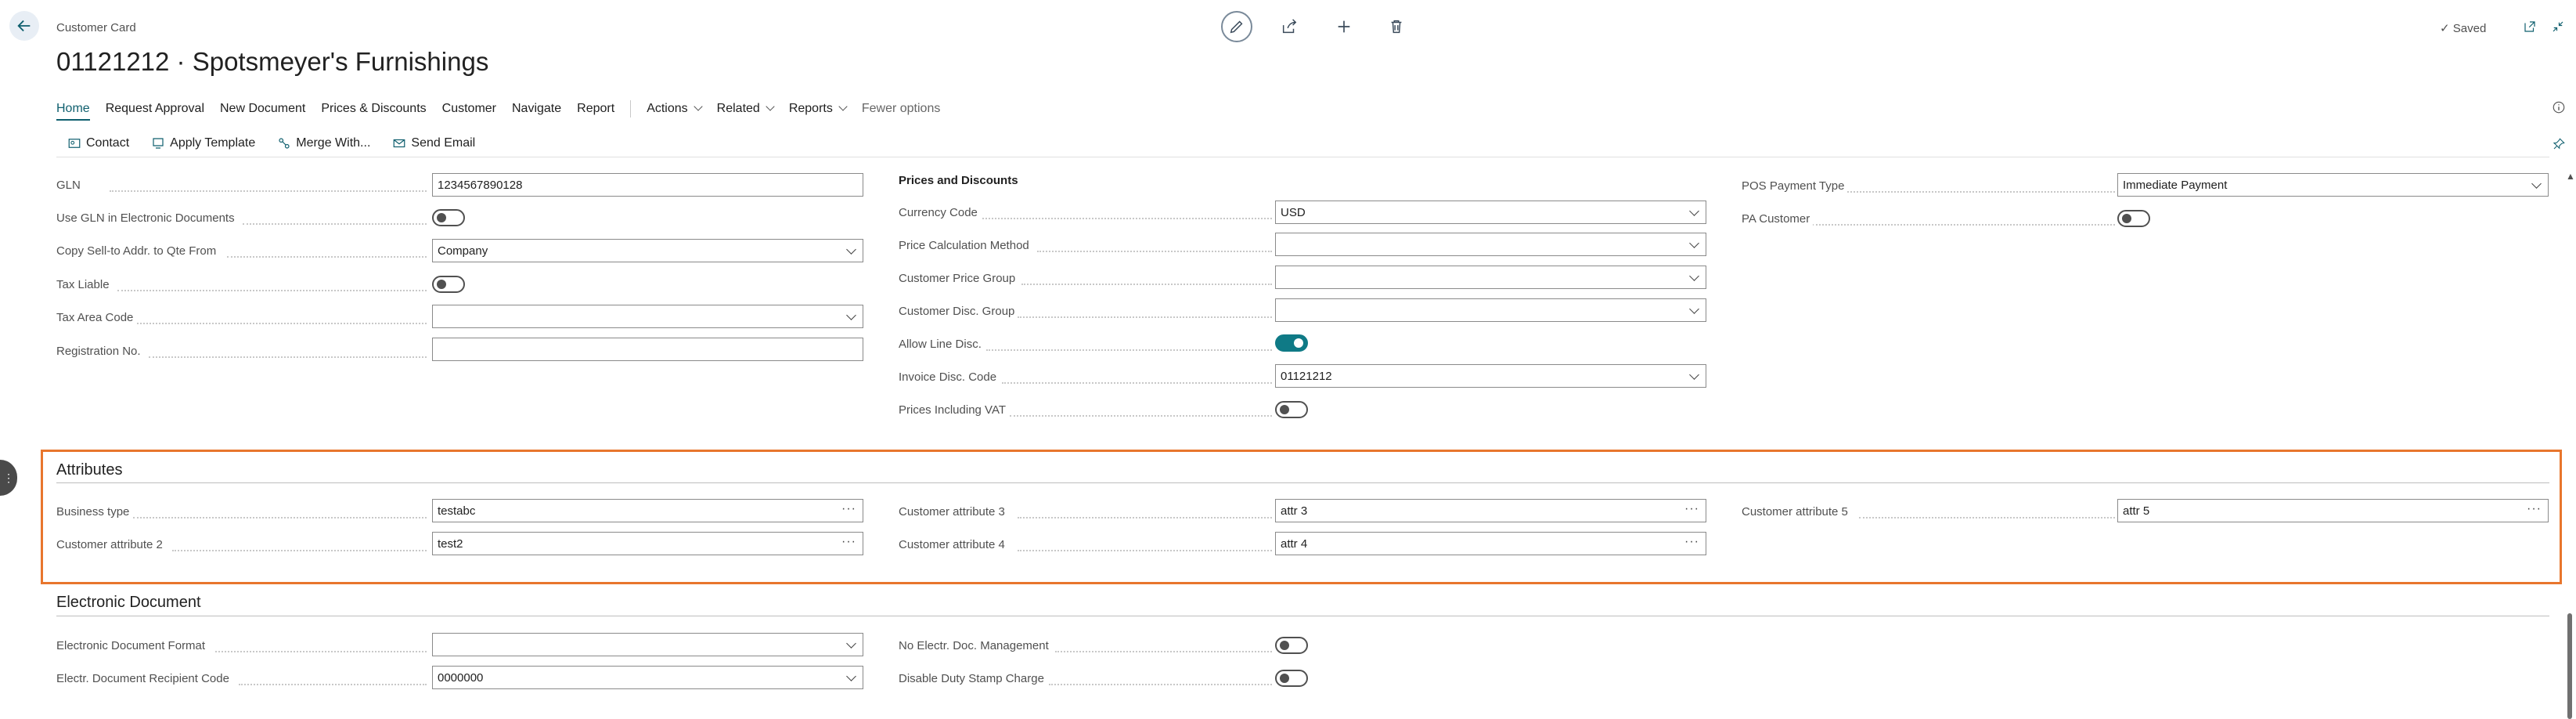  What do you see at coordinates (817, 109) in the screenshot?
I see `menu-reports: Reports` at bounding box center [817, 109].